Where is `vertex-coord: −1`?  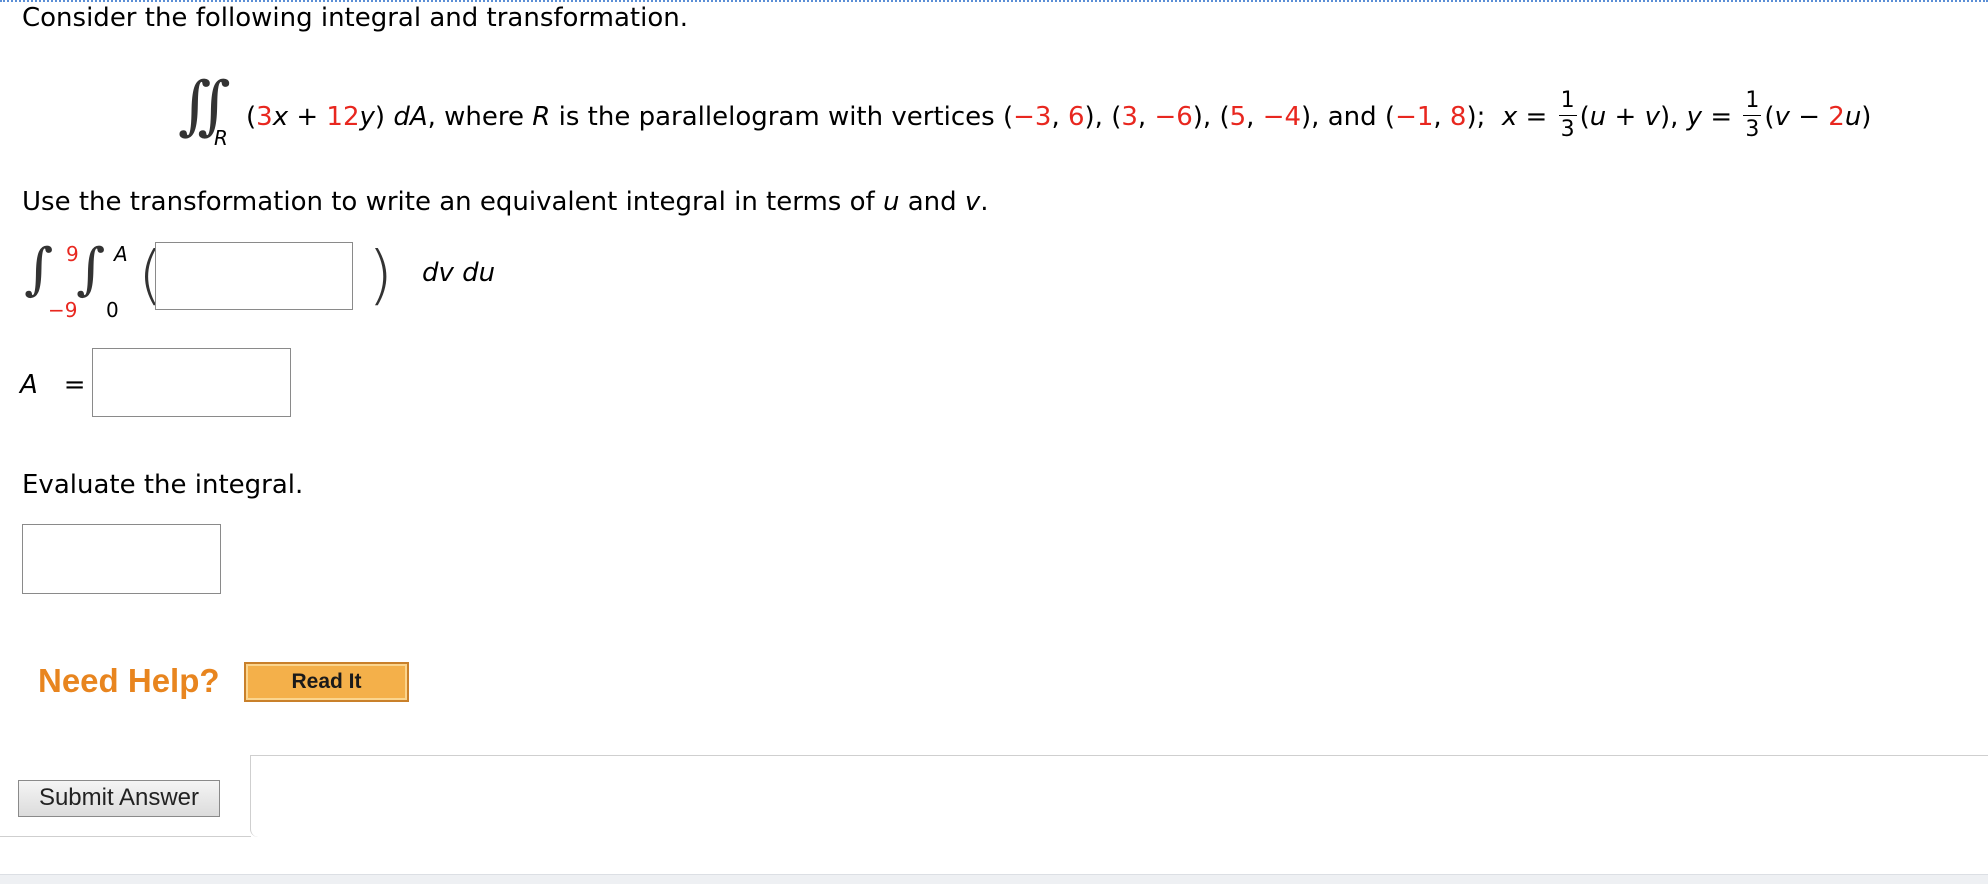 vertex-coord: −1 is located at coordinates (1414, 117).